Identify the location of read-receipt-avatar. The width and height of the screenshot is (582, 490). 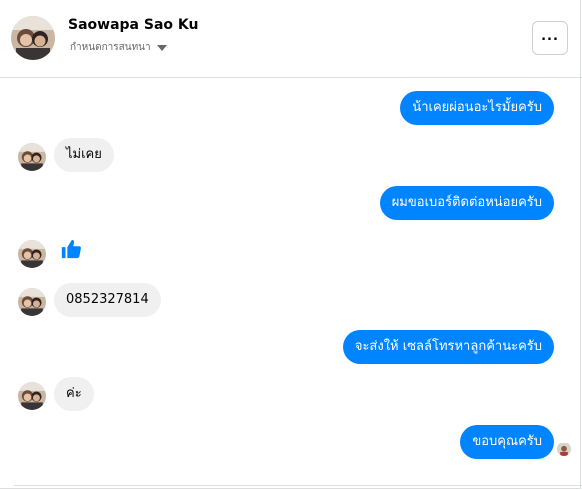
(564, 449).